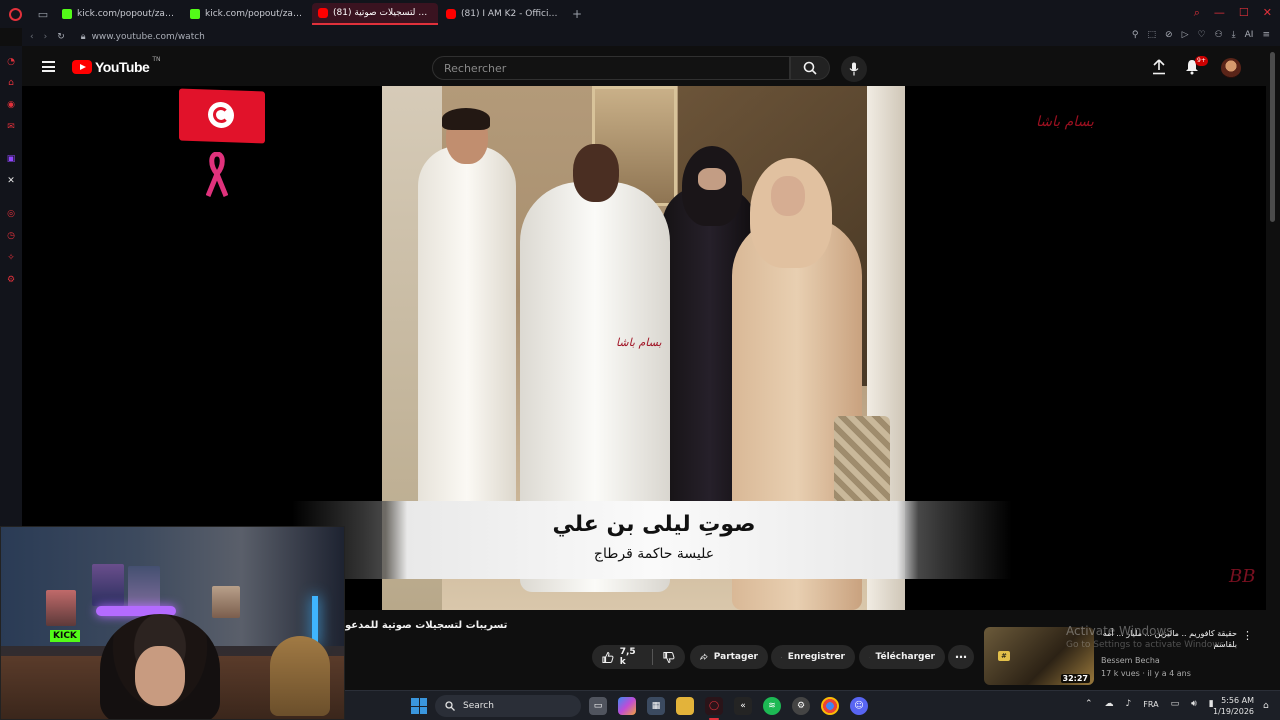  I want to click on shopping-icon: ⌂, so click(11, 83).